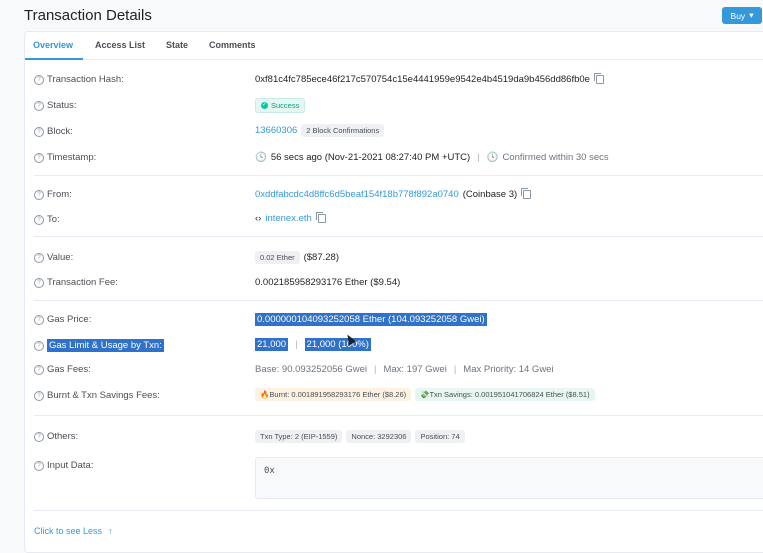 This screenshot has height=553, width=763. What do you see at coordinates (110, 531) in the screenshot?
I see `arrow-up-icon: ↑` at bounding box center [110, 531].